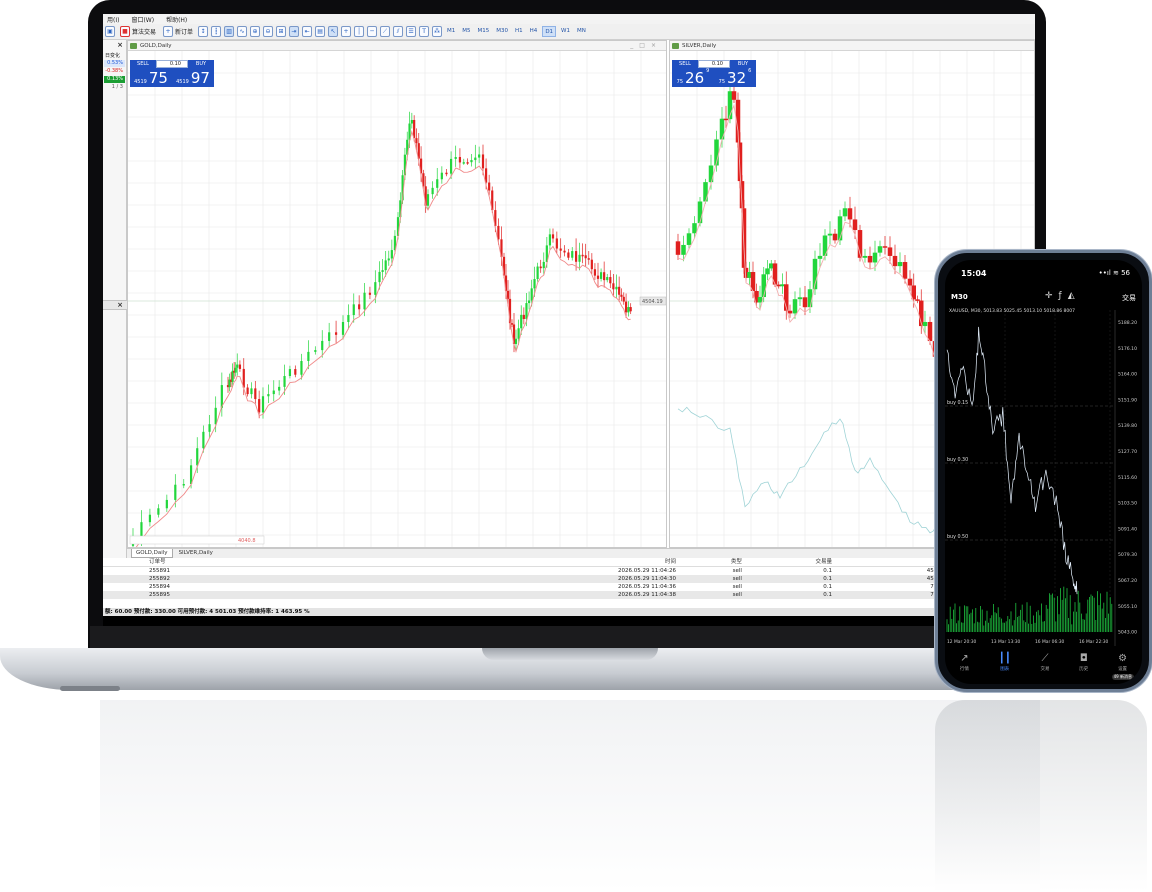 The height and width of the screenshot is (892, 1152). Describe the element at coordinates (964, 666) in the screenshot. I see `nav-quotes: ↗ 行情` at that location.